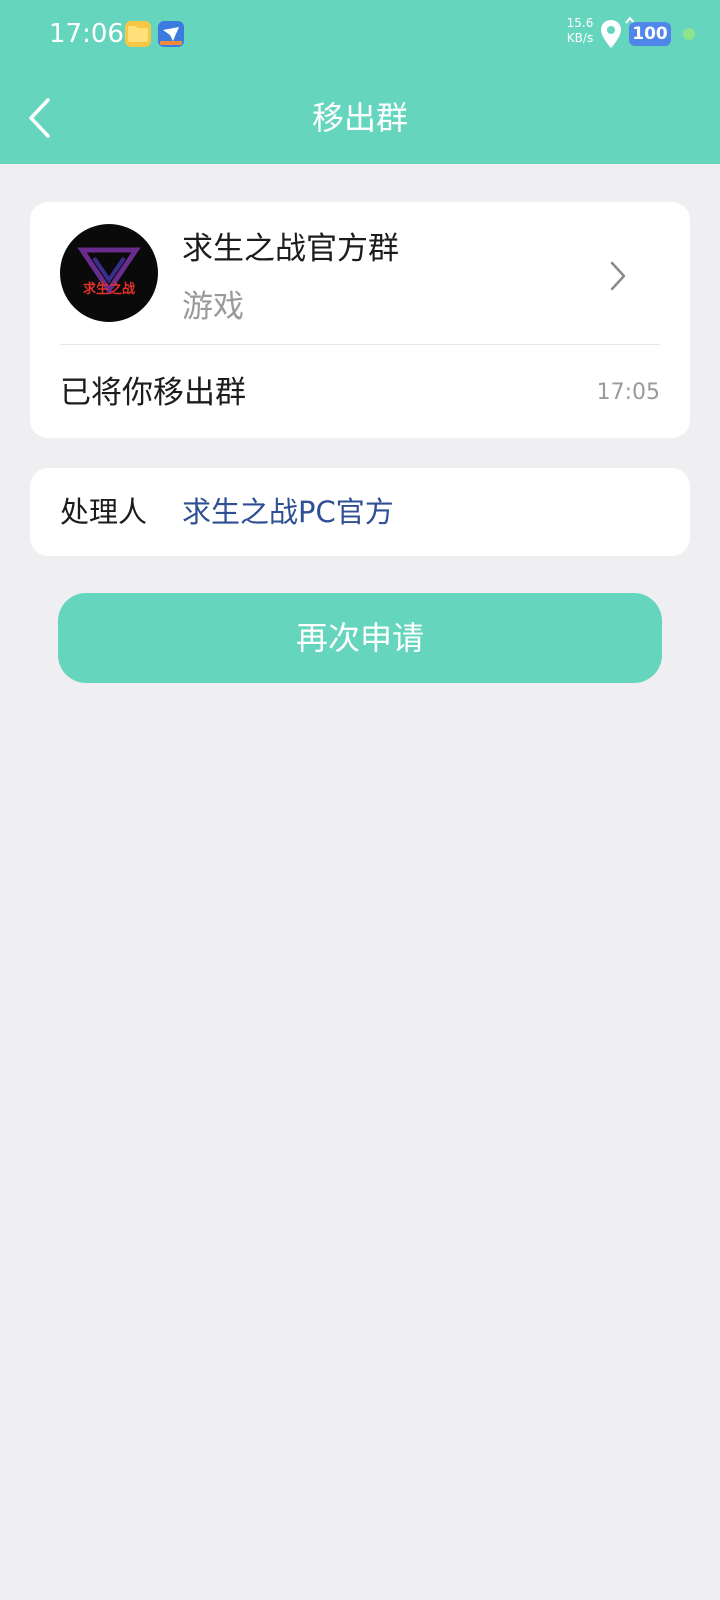 The image size is (720, 1600). I want to click on handler-card: 处理人 求生之战PC官方, so click(360, 512).